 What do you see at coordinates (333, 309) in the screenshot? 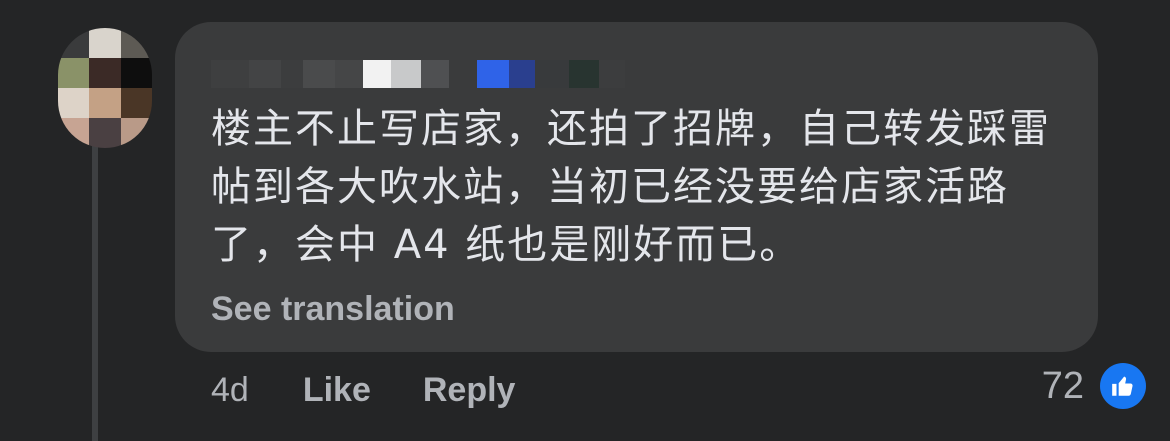
I see `see-translation-link: See translation` at bounding box center [333, 309].